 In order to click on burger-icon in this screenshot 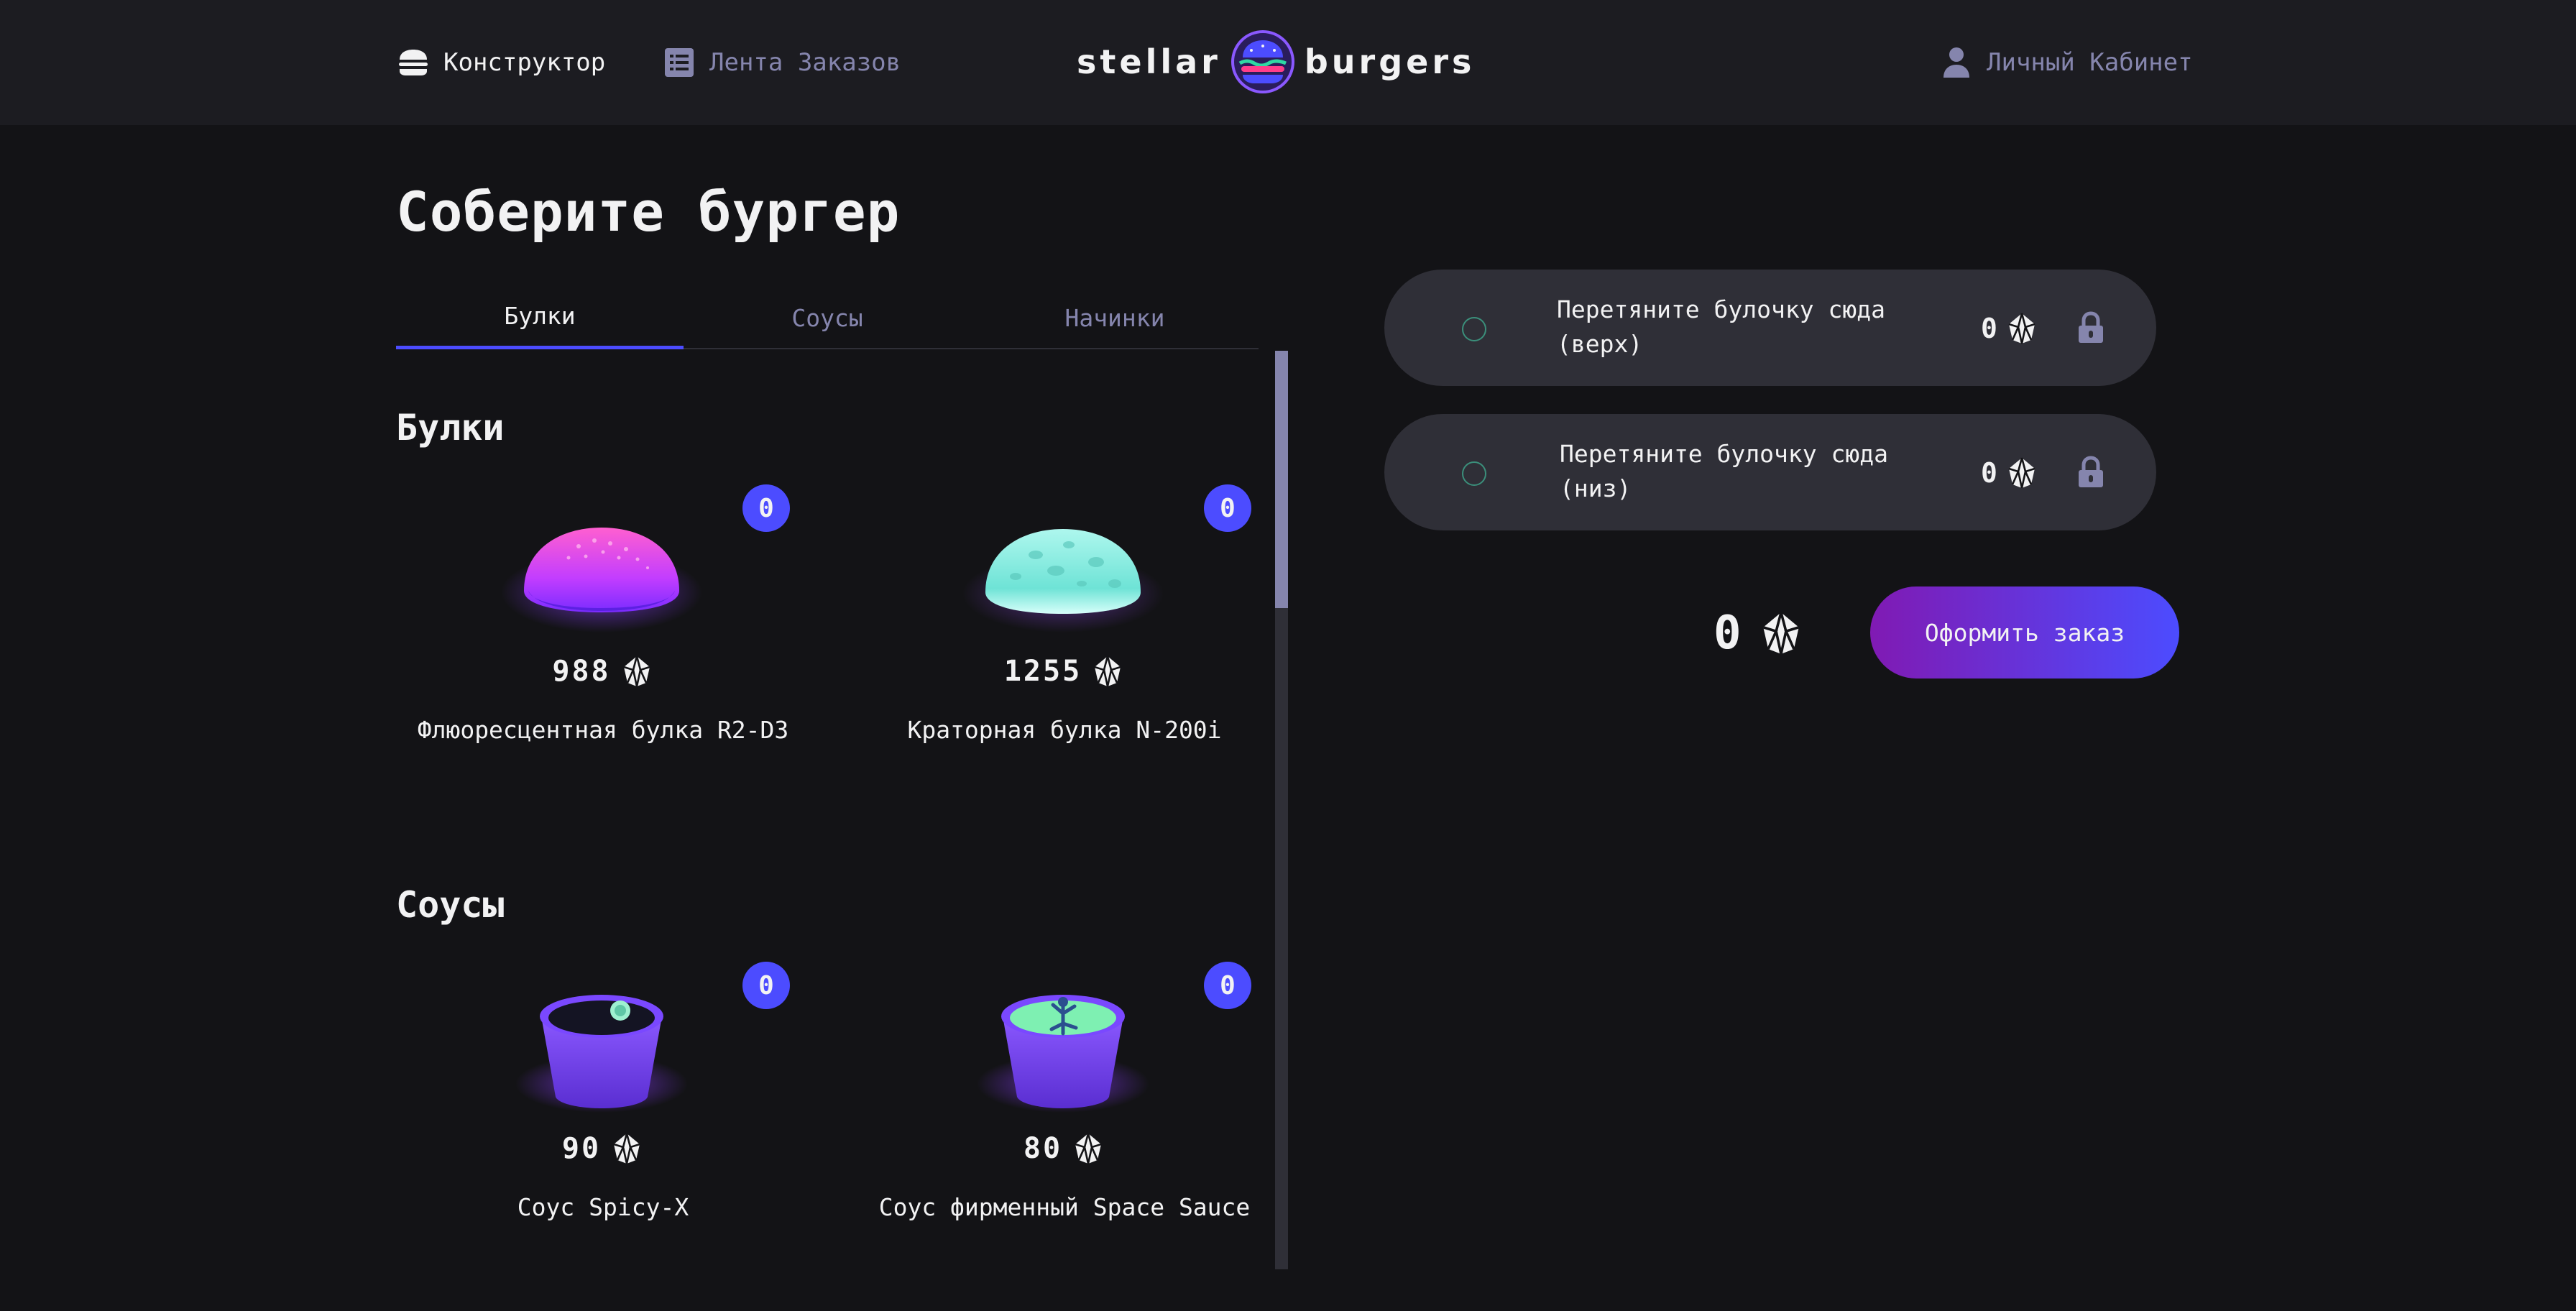, I will do `click(413, 62)`.